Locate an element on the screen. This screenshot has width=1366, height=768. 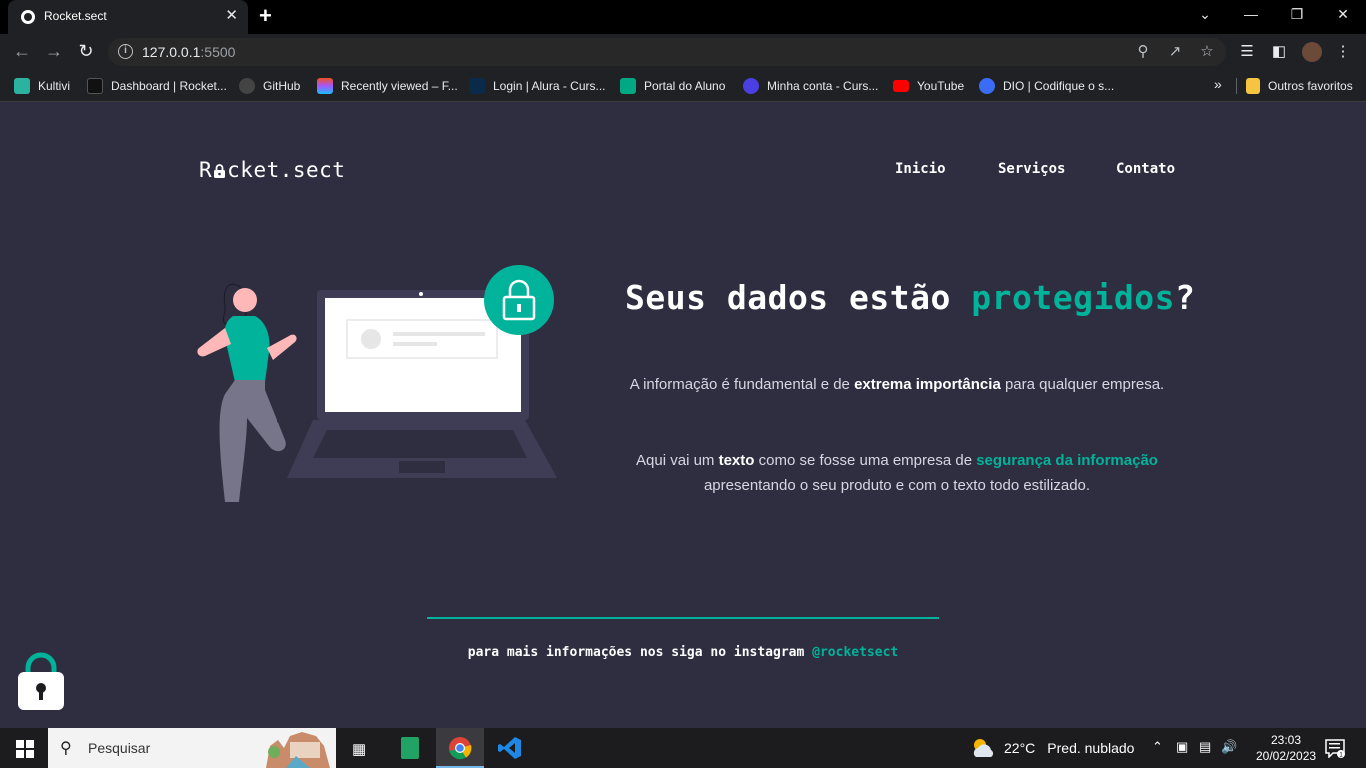
taskbar-search: ⚲ Pesquisar is located at coordinates (192, 748).